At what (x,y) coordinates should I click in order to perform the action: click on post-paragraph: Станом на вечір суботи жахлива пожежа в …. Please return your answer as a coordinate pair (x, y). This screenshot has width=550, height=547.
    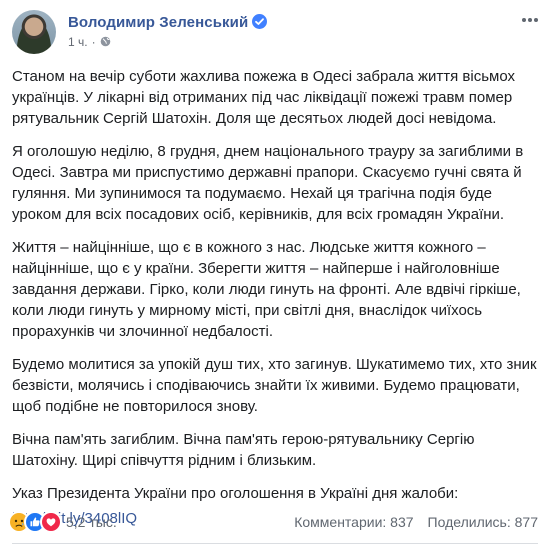
    Looking at the image, I should click on (264, 97).